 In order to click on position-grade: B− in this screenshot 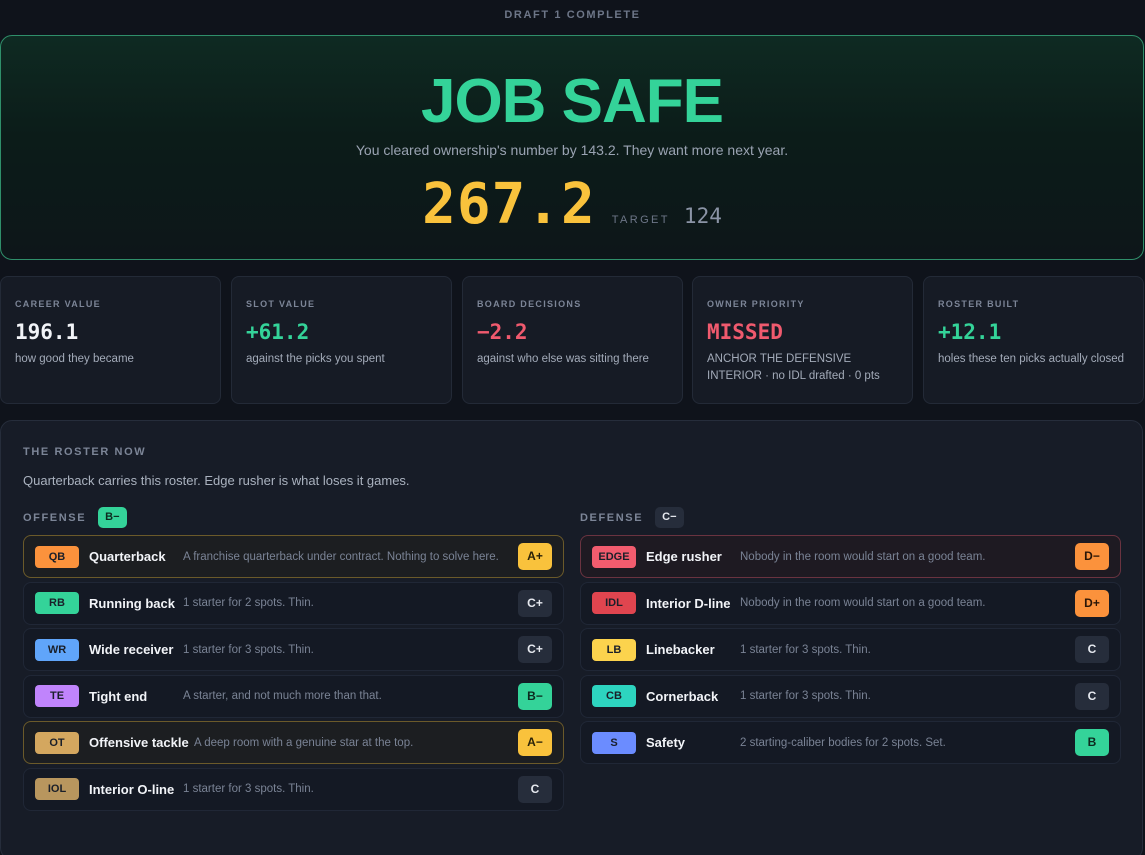, I will do `click(535, 696)`.